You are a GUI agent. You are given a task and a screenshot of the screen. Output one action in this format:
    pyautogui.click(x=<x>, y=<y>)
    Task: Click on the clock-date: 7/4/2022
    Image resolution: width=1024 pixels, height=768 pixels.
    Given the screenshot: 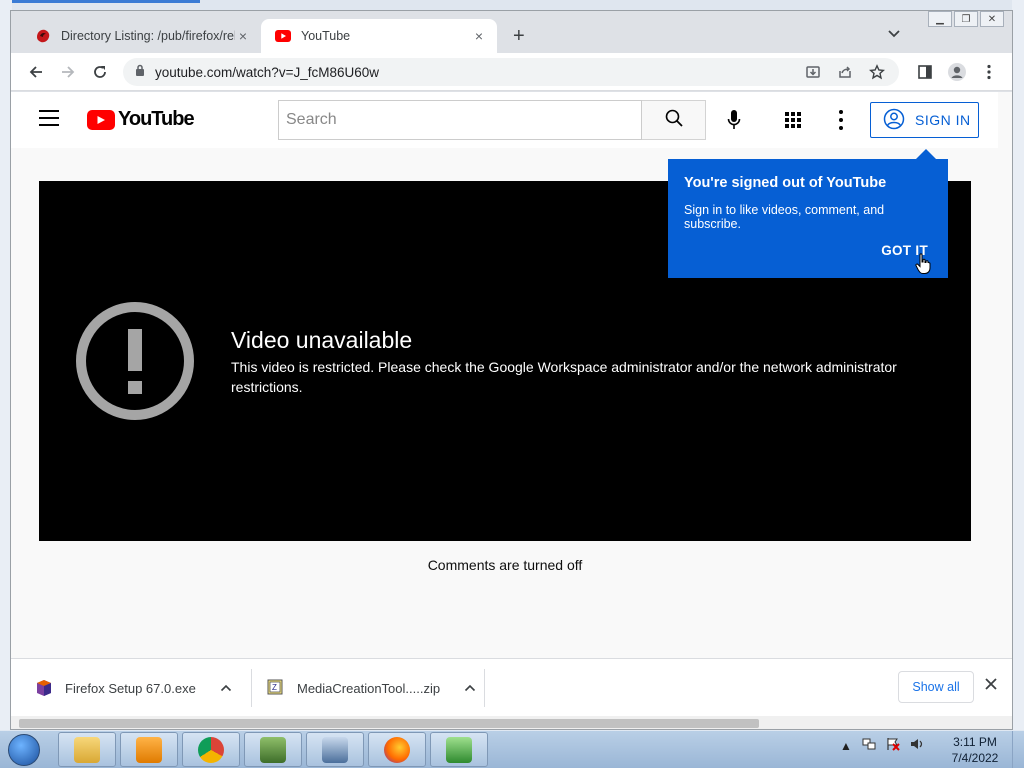 What is the action you would take?
    pyautogui.click(x=975, y=758)
    